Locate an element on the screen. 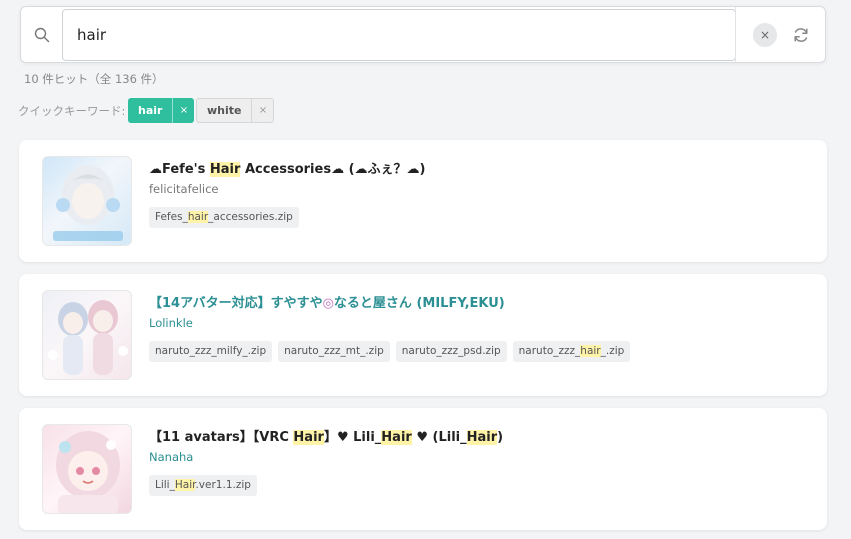  refresh-icon is located at coordinates (801, 35).